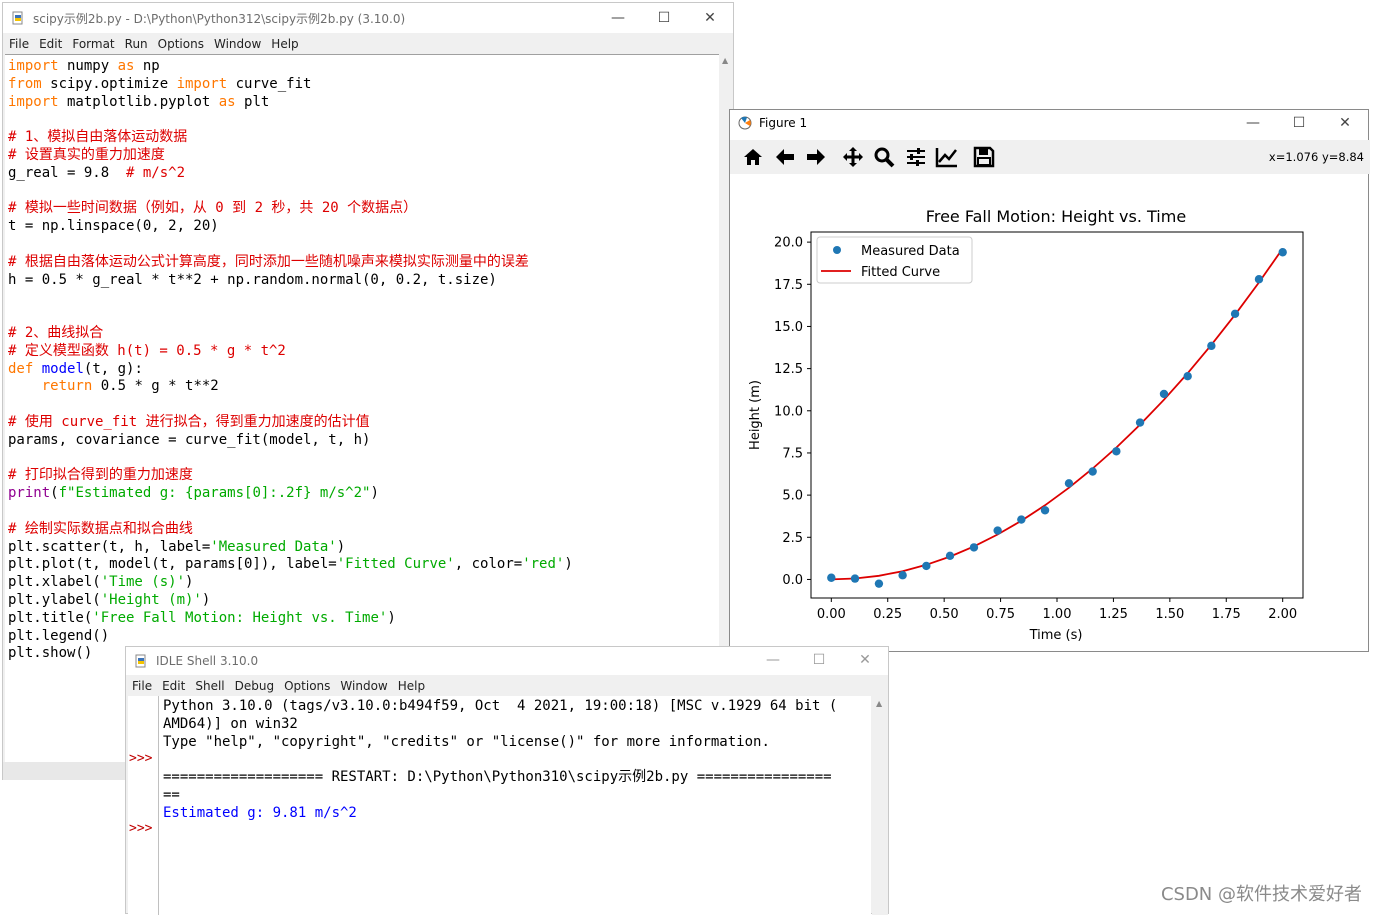 The width and height of the screenshot is (1377, 915). Describe the element at coordinates (209, 686) in the screenshot. I see `menu-shell: Shell` at that location.